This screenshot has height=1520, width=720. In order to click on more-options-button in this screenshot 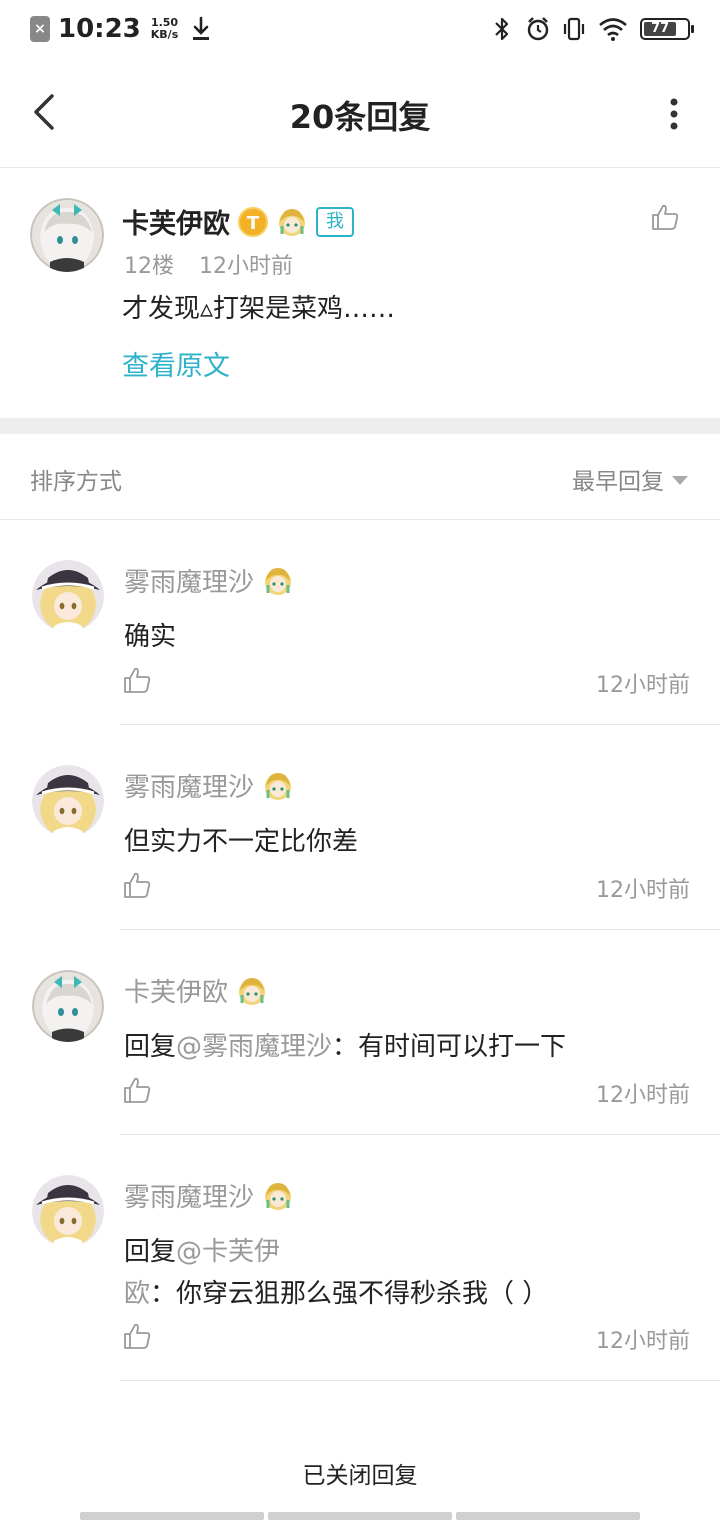, I will do `click(674, 114)`.